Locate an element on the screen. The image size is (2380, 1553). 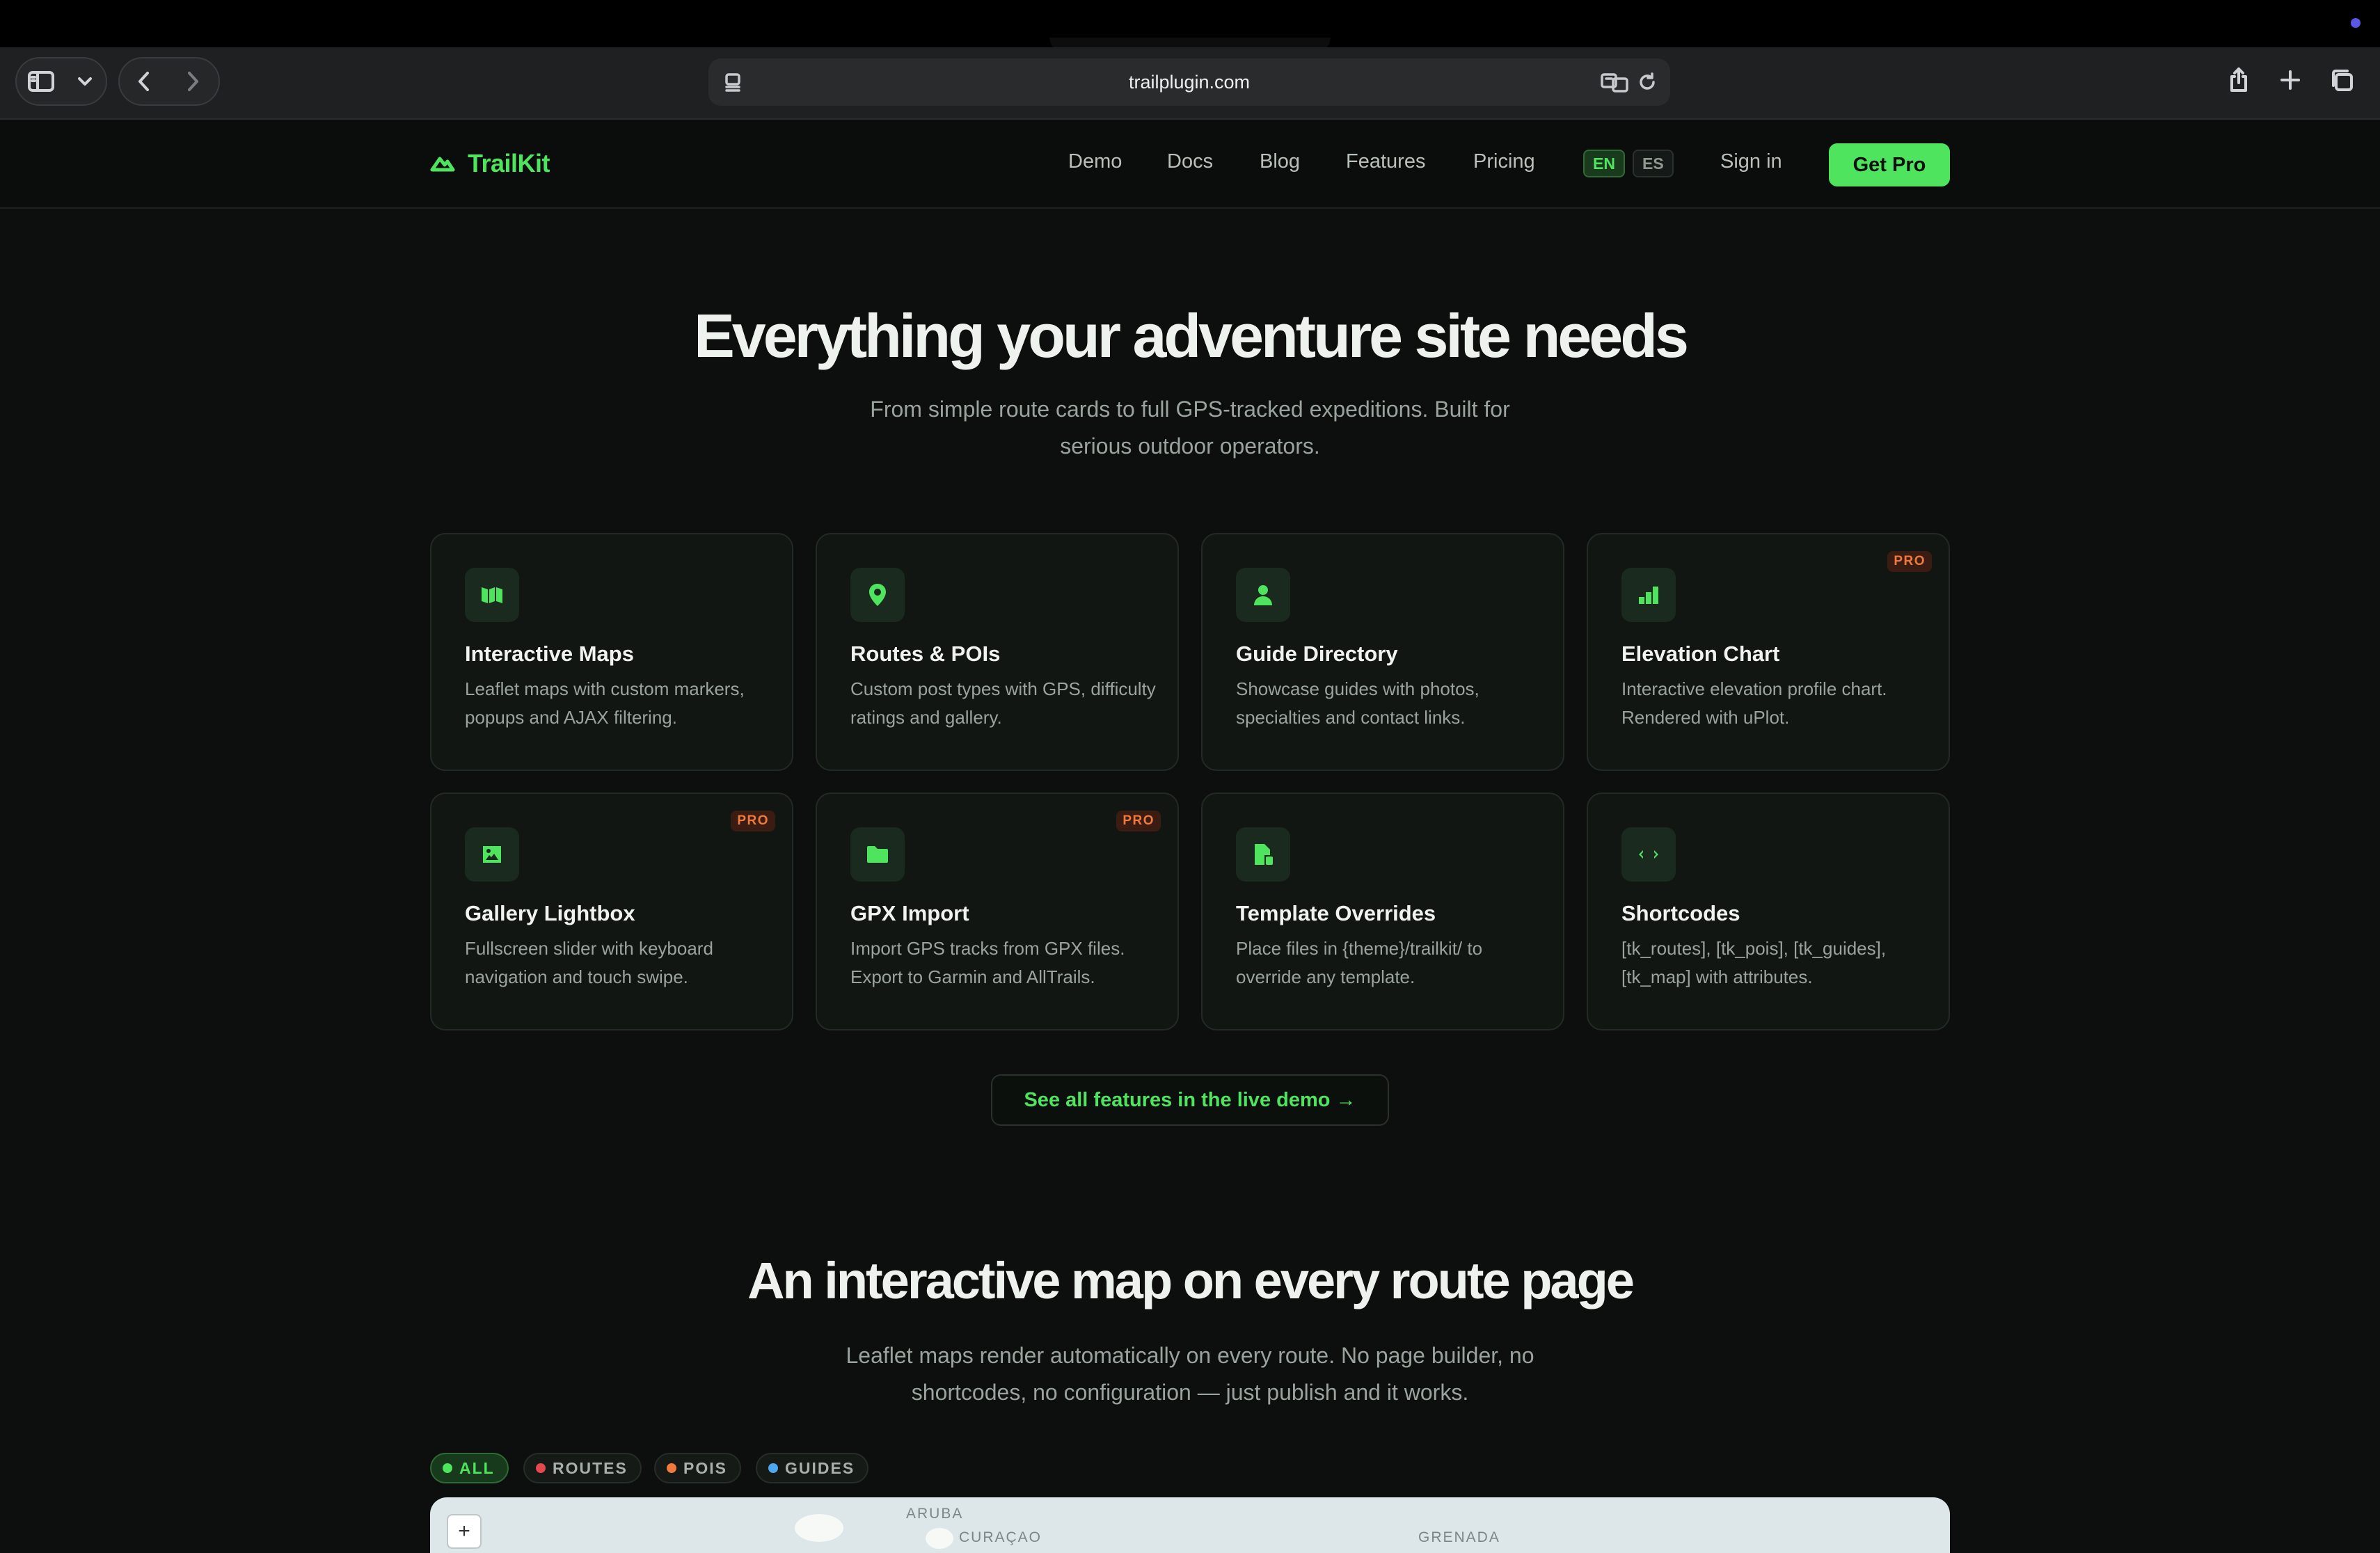
feature-title: Shortcodes is located at coordinates (1680, 913).